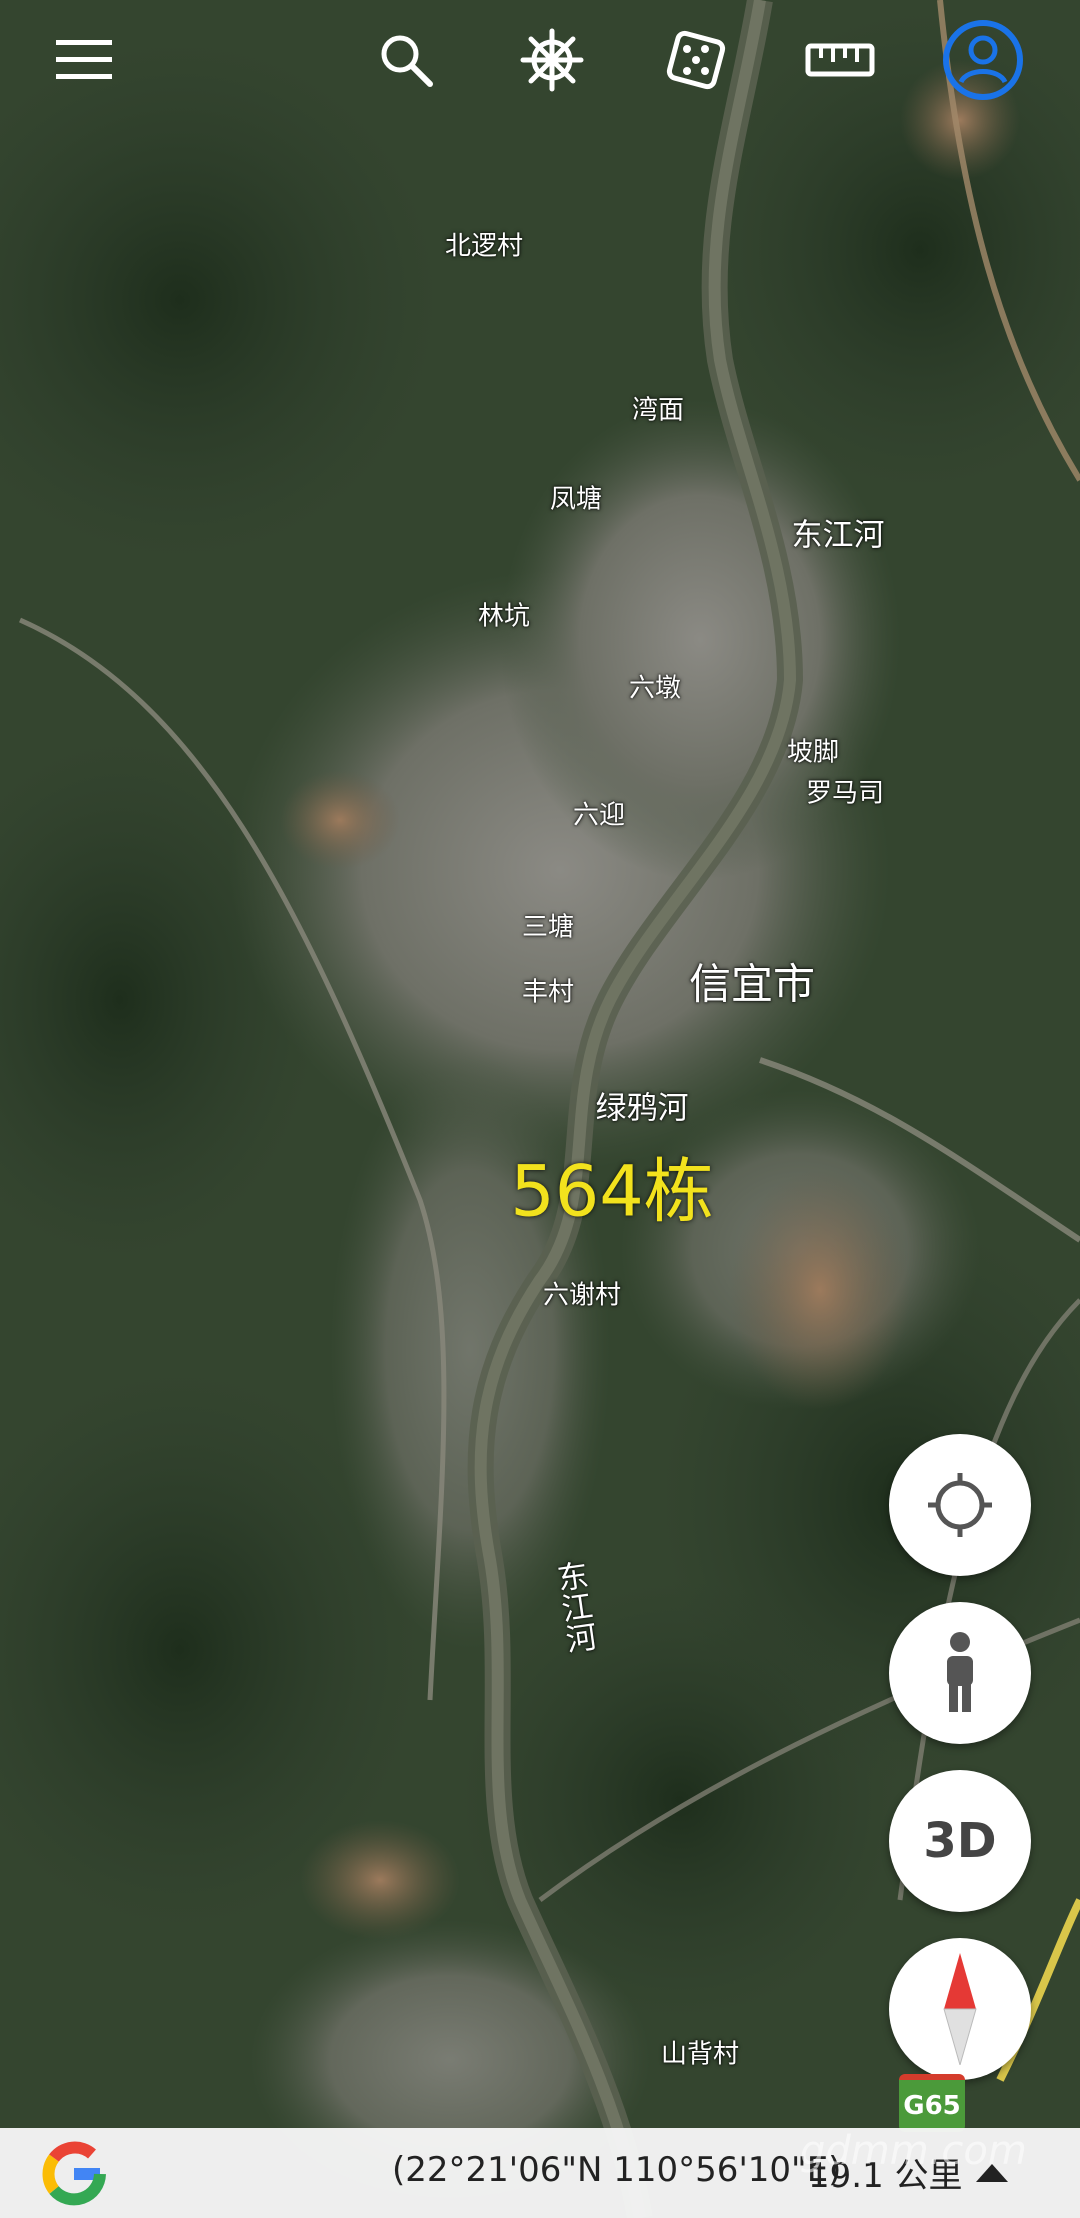 Image resolution: width=1080 pixels, height=2218 pixels. I want to click on road-shield: G65, so click(932, 2103).